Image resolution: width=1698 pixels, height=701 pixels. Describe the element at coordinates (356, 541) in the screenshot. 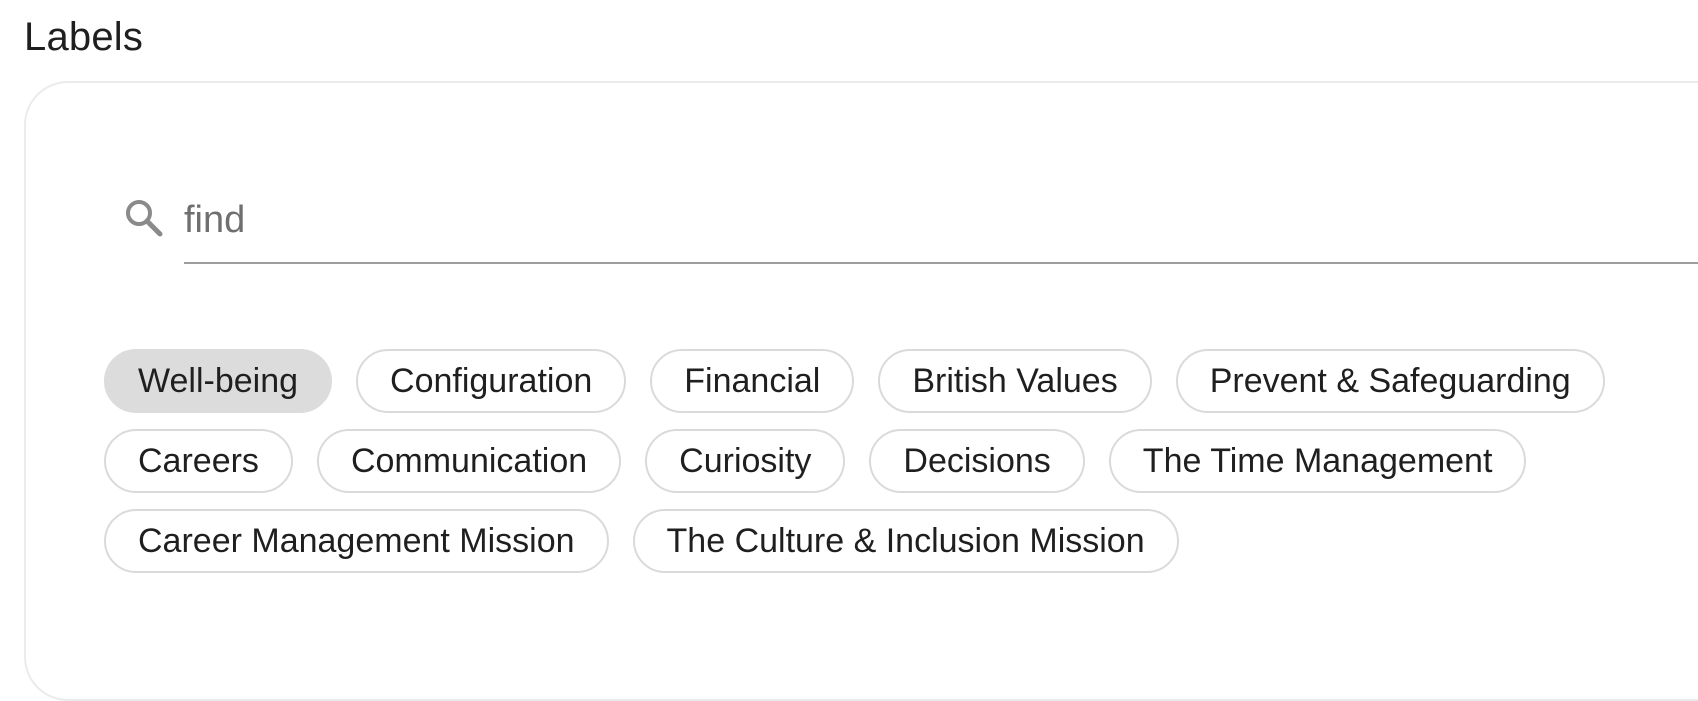

I see `chip-career-management-mission: Career Management Mission` at that location.